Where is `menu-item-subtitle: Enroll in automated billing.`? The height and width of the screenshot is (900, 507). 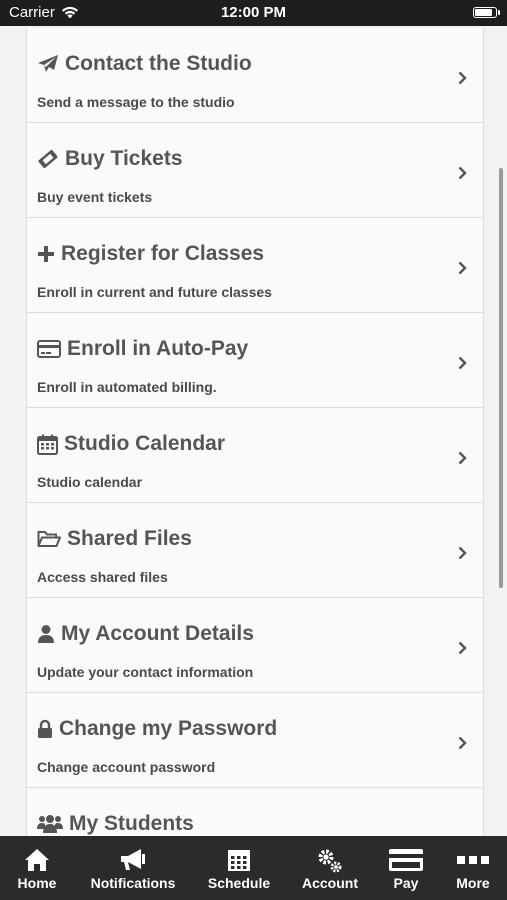
menu-item-subtitle: Enroll in automated billing. is located at coordinates (127, 387).